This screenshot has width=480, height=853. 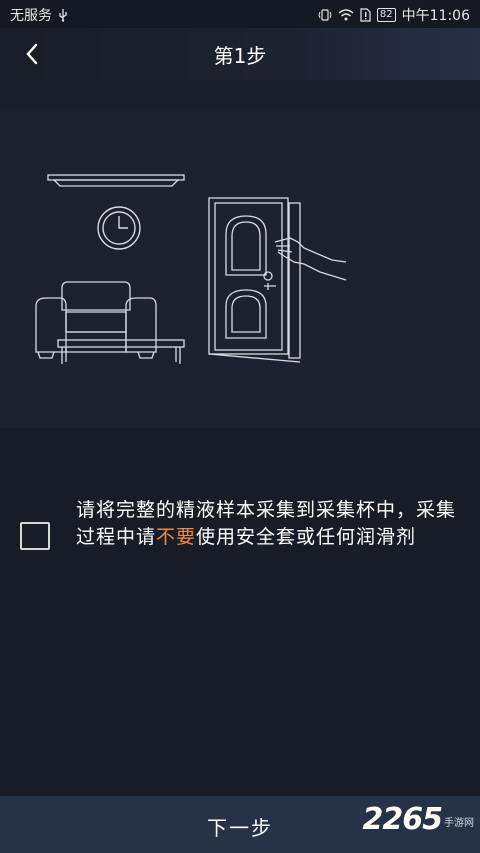 I want to click on page-title: 第1步, so click(x=240, y=56).